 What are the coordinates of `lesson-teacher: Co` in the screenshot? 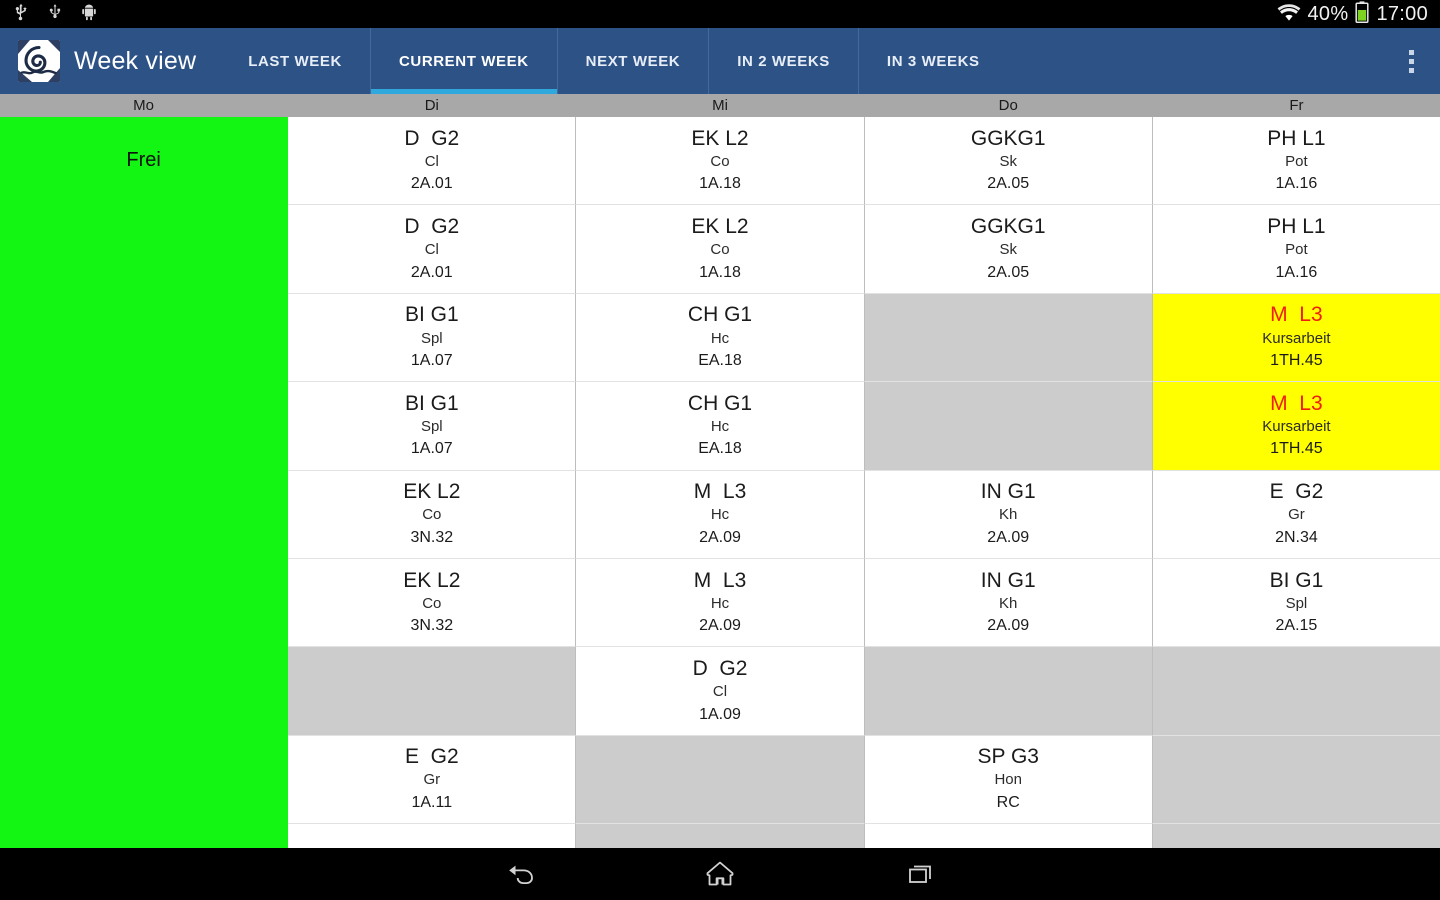 It's located at (720, 161).